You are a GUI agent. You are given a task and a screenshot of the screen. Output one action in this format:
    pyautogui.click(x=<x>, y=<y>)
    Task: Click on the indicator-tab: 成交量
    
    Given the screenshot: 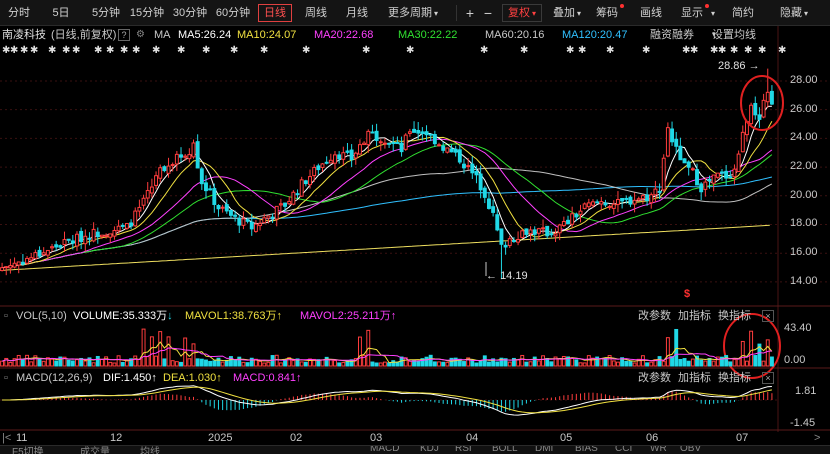 What is the action you would take?
    pyautogui.click(x=95, y=450)
    